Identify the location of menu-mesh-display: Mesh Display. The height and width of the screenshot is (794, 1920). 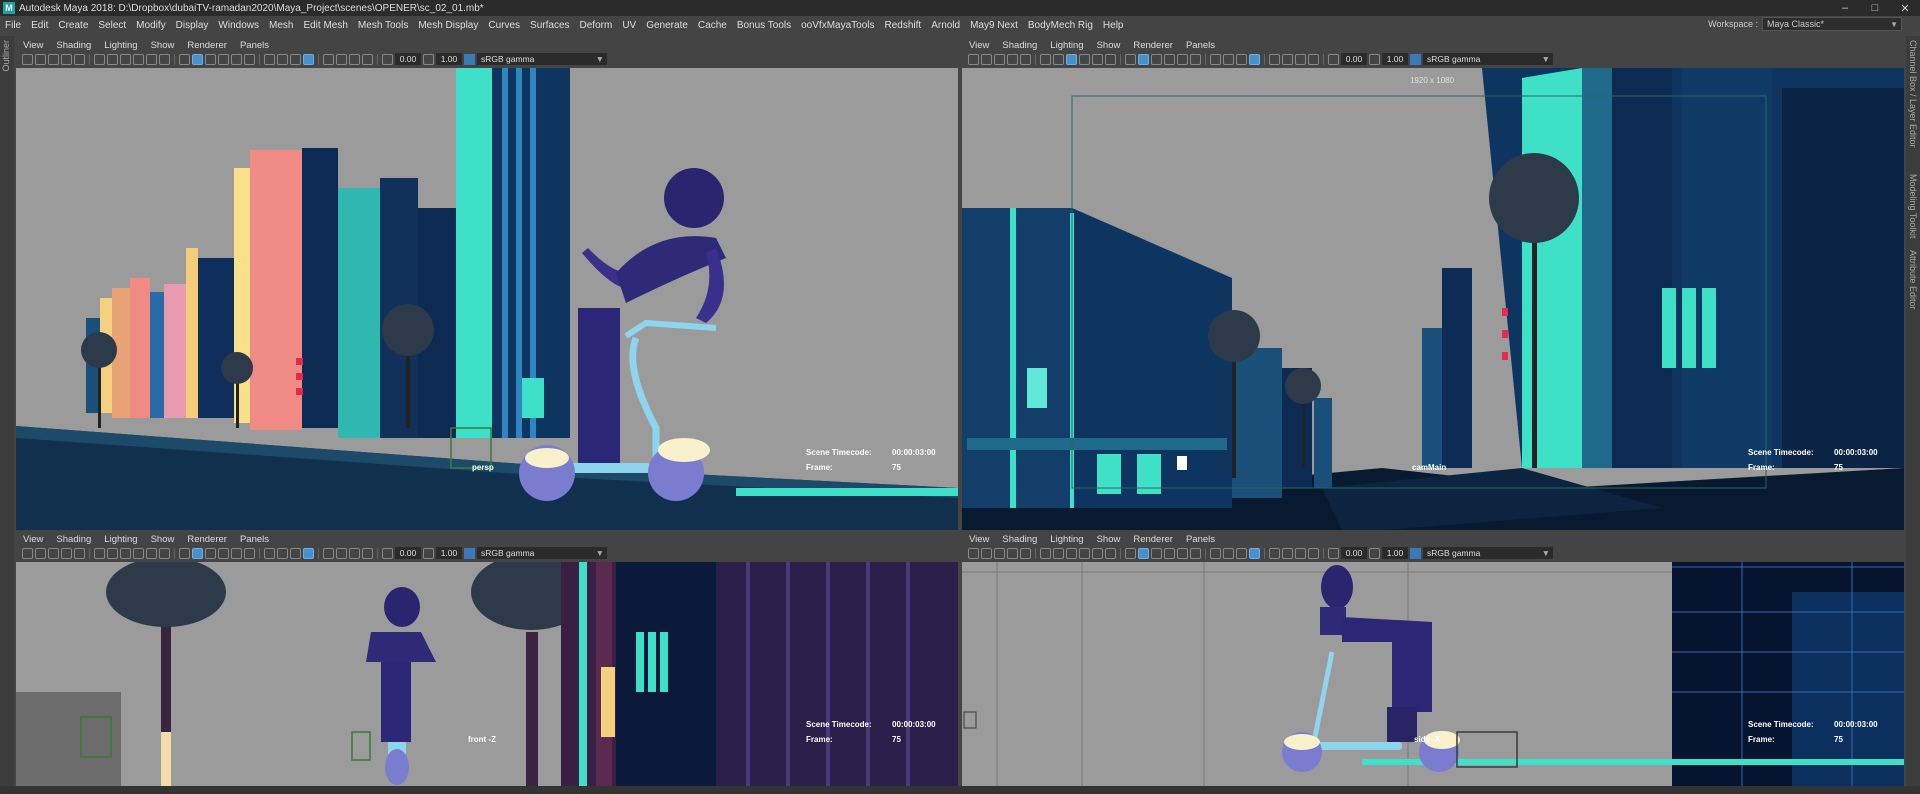
(448, 25).